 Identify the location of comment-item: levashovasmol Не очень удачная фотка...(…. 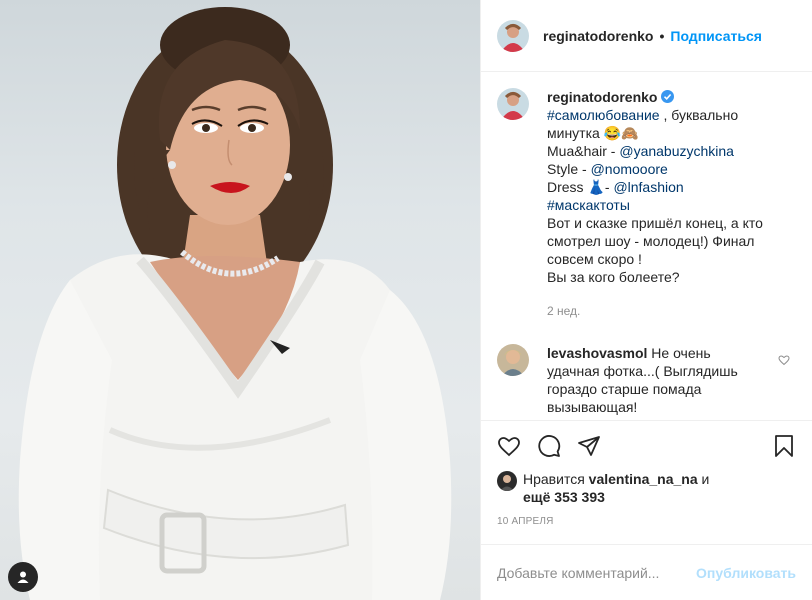
(646, 380).